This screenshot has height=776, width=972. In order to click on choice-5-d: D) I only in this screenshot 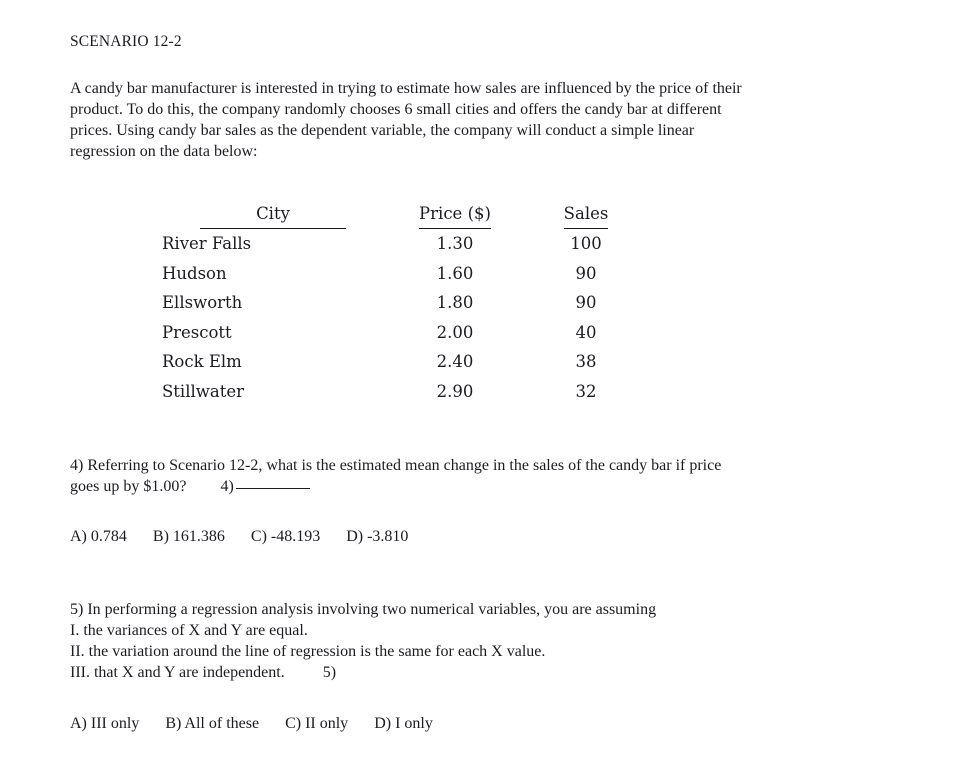, I will do `click(403, 723)`.